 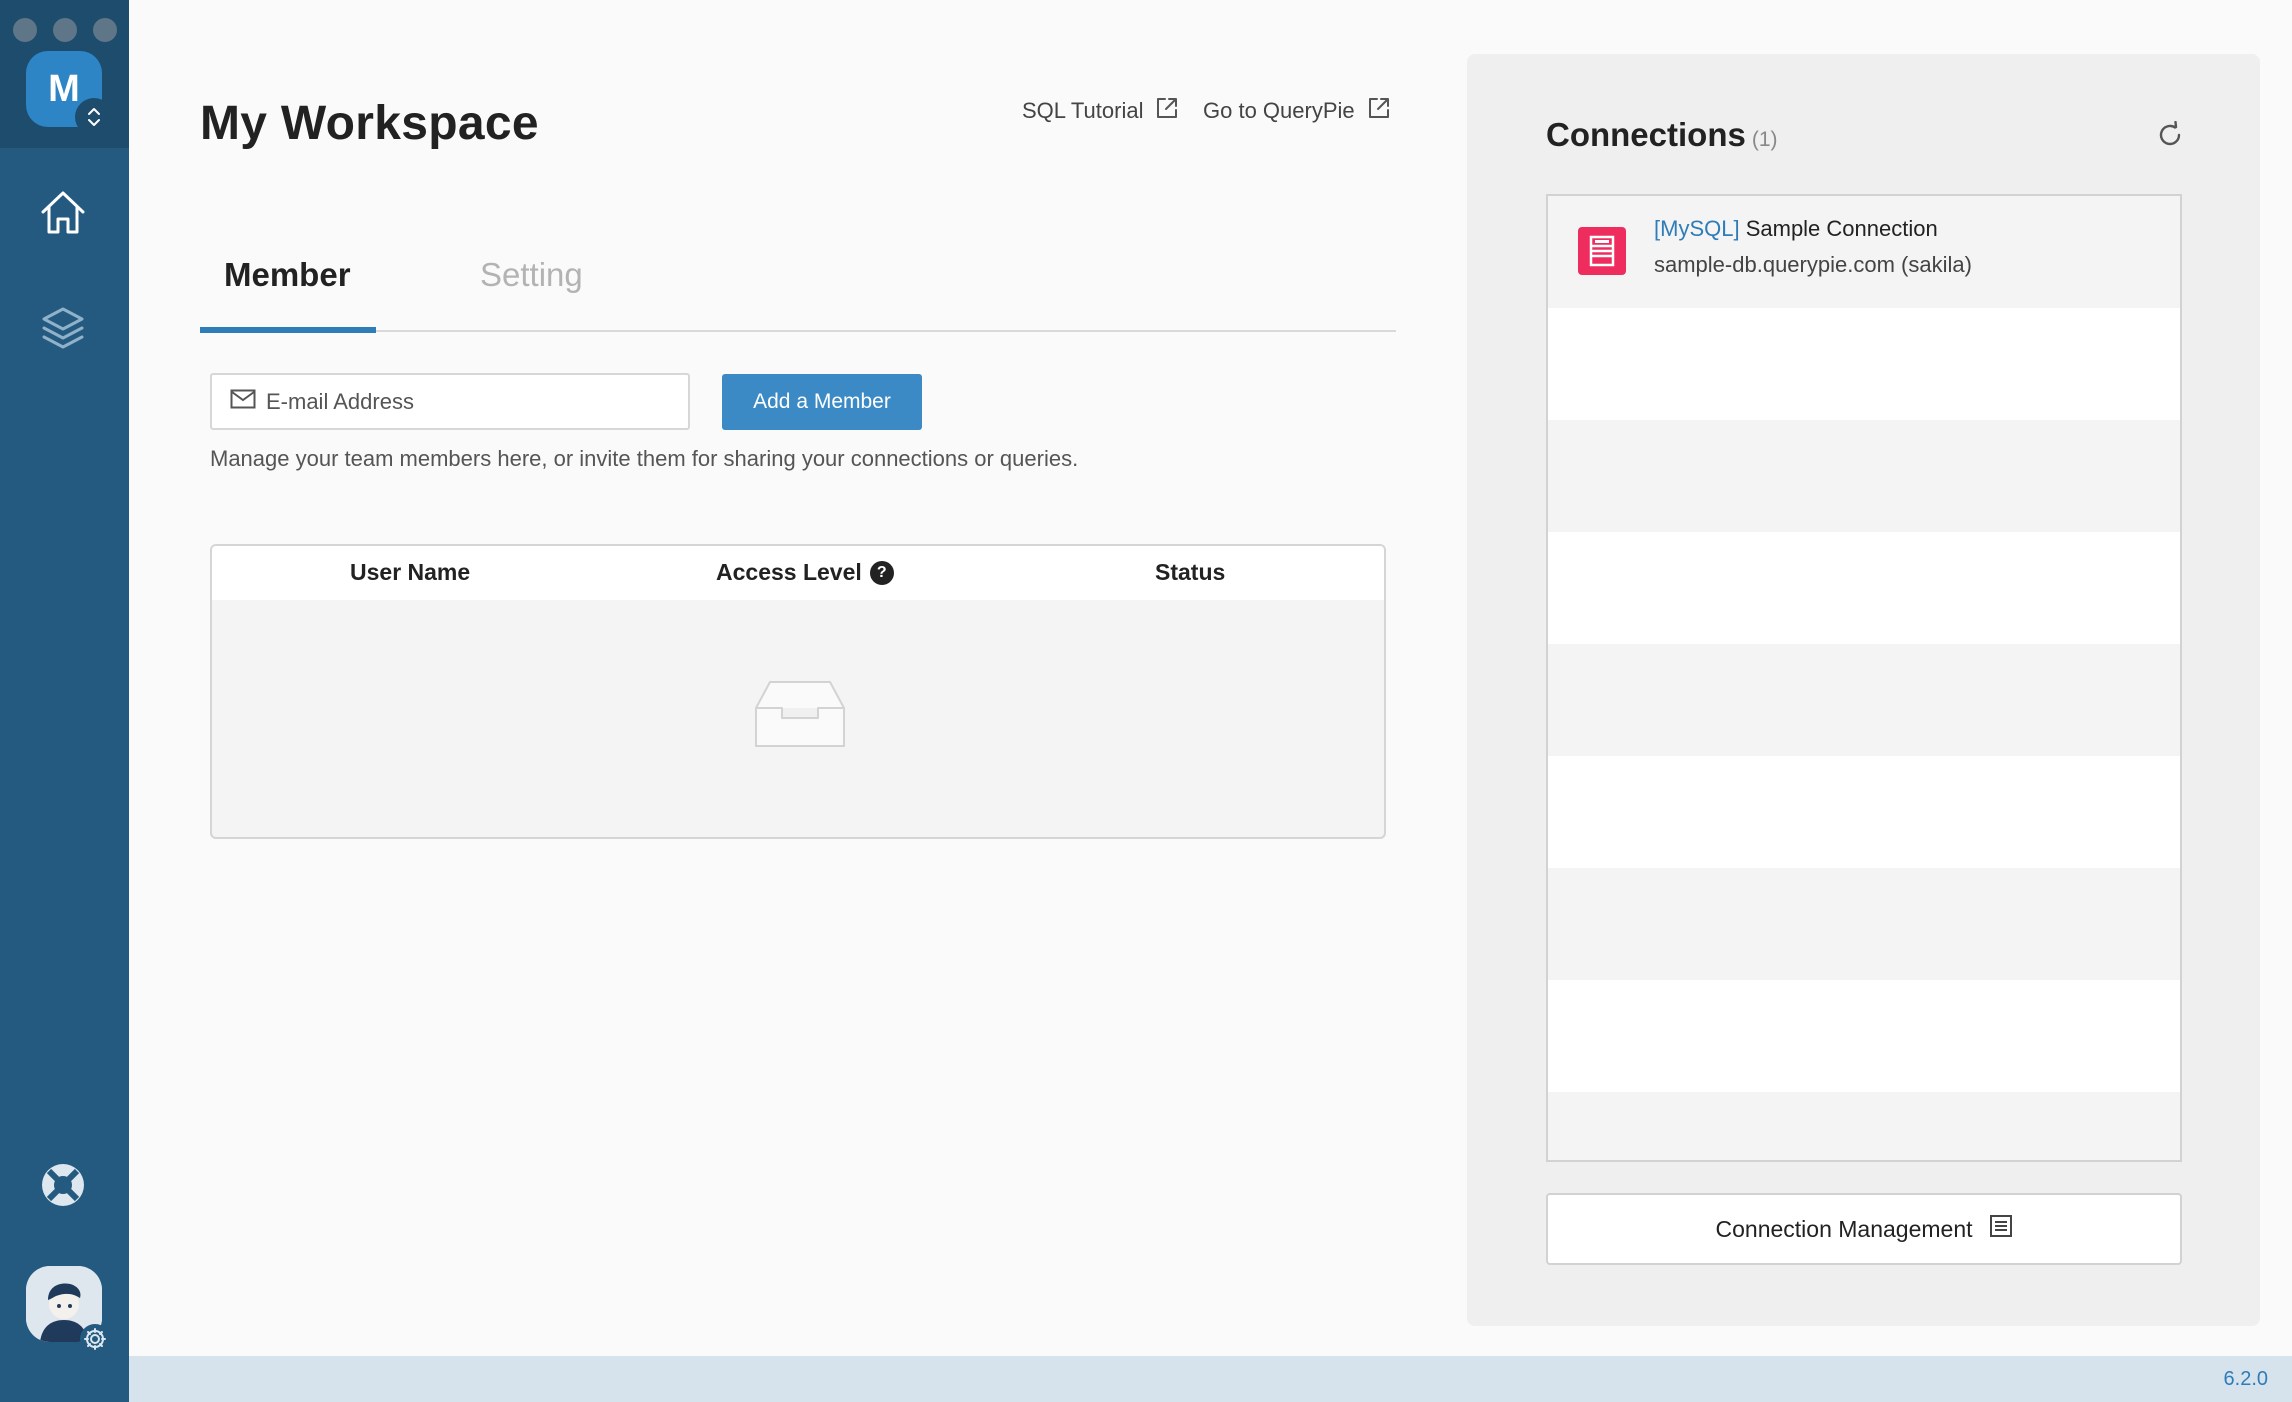 I want to click on app-version: 6.2.0, so click(x=2245, y=1379).